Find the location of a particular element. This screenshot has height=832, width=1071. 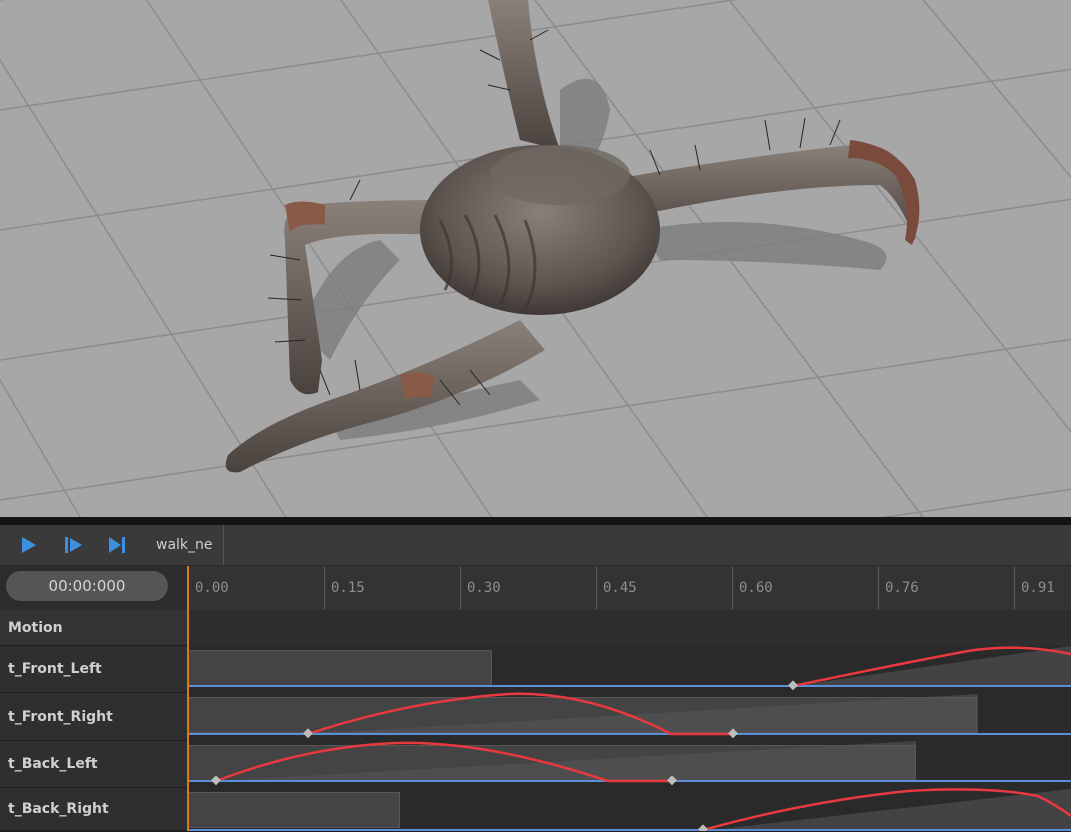

ruler-tick: 0.91 is located at coordinates (1034, 588).